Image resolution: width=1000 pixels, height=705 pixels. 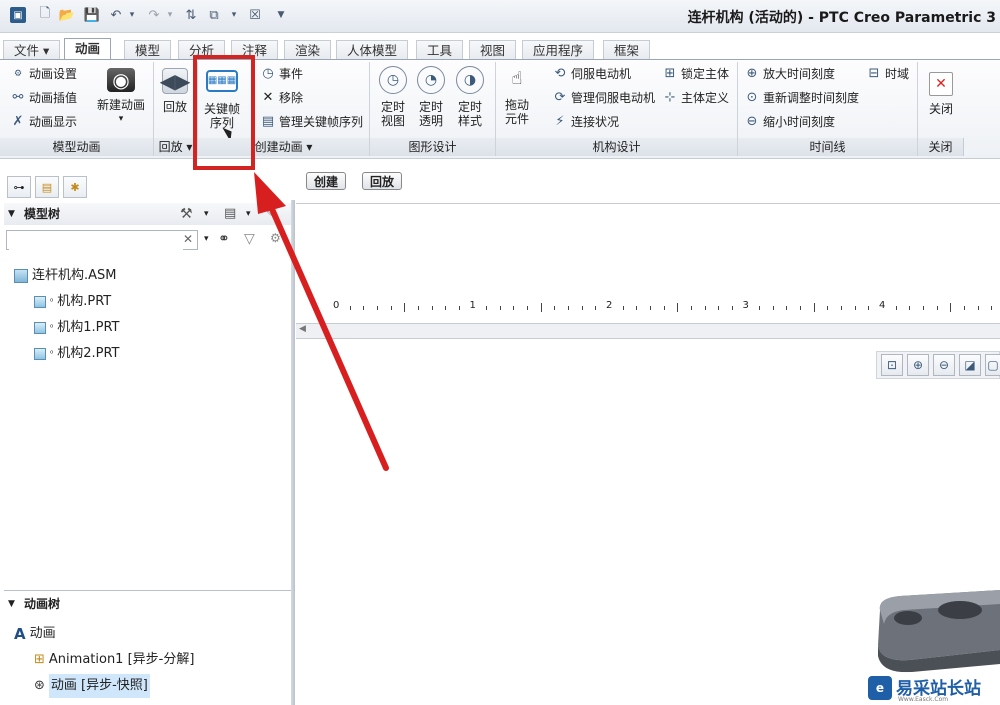 I want to click on manage-servo-motor-button: ⟳ 管理伺服电动机, so click(x=603, y=98).